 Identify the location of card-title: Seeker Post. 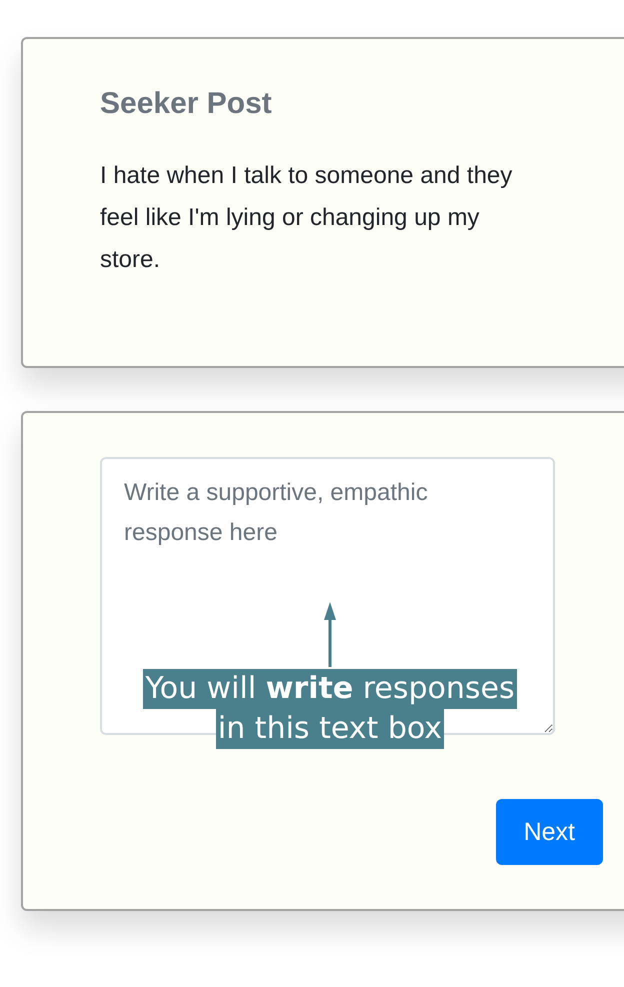
(186, 104).